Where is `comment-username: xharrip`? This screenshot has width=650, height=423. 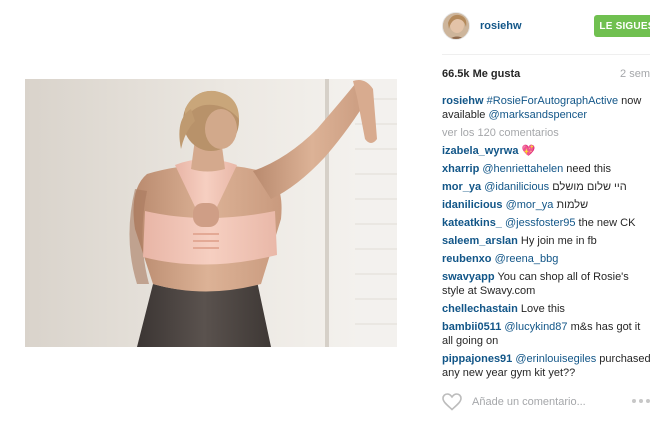
comment-username: xharrip is located at coordinates (460, 169).